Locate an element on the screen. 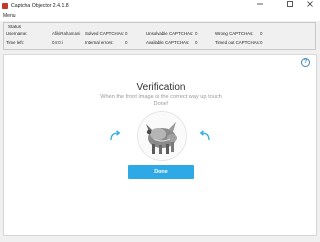  app-icon is located at coordinates (5, 6).